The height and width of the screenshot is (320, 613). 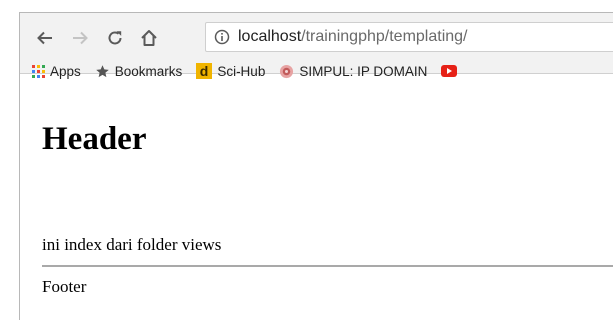 I want to click on page-content-text: ini index dari folder views, so click(x=132, y=244).